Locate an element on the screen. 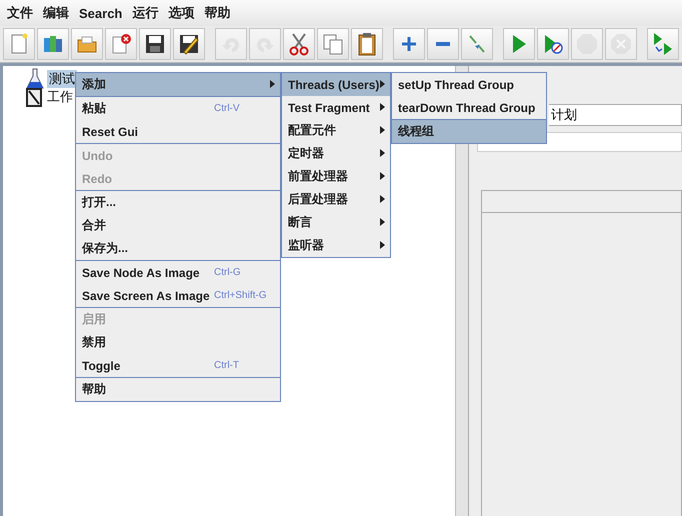 The image size is (682, 516). books-icon is located at coordinates (53, 44).